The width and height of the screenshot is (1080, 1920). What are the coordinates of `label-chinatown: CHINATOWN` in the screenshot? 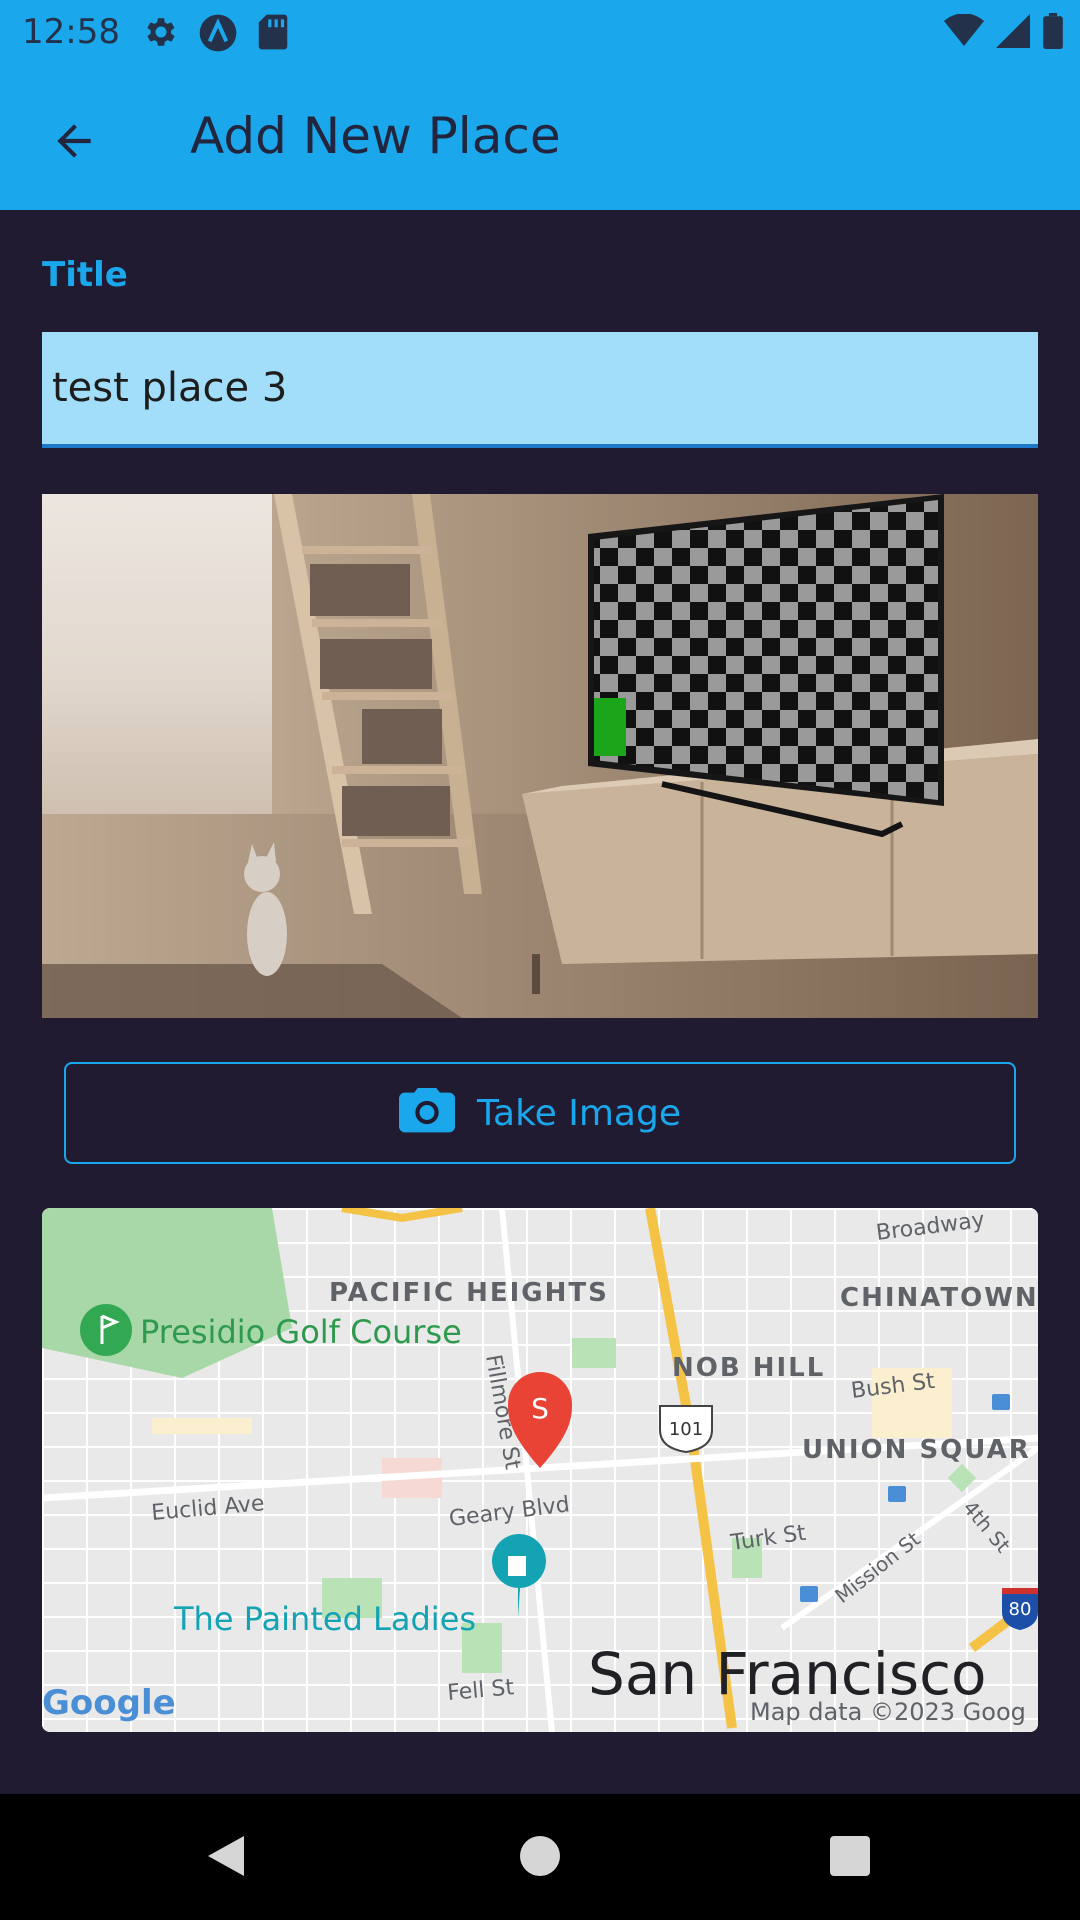 It's located at (939, 1298).